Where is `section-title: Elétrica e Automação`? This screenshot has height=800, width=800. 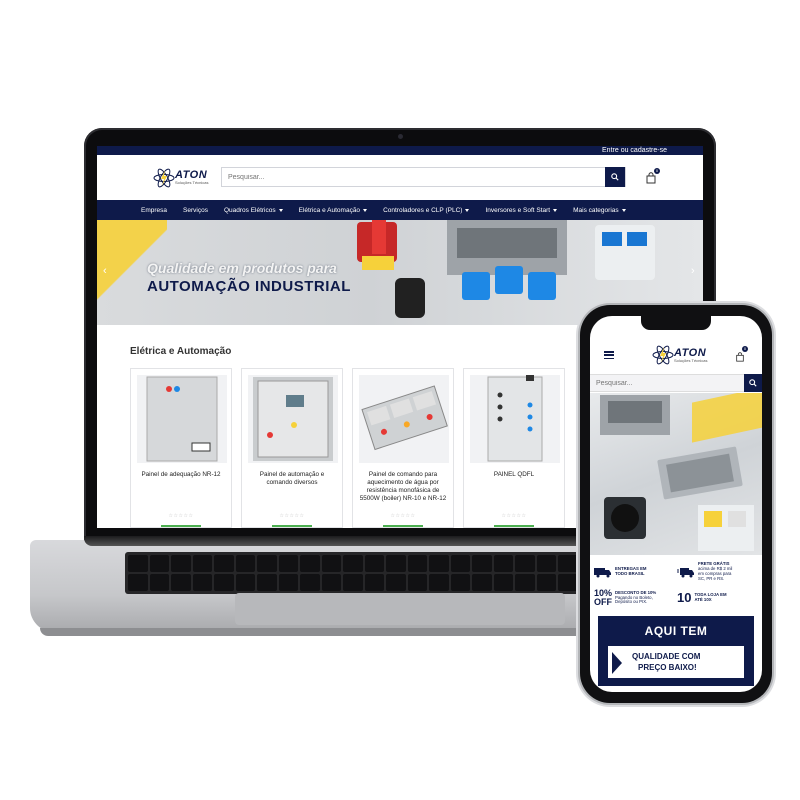 section-title: Elétrica e Automação is located at coordinates (181, 351).